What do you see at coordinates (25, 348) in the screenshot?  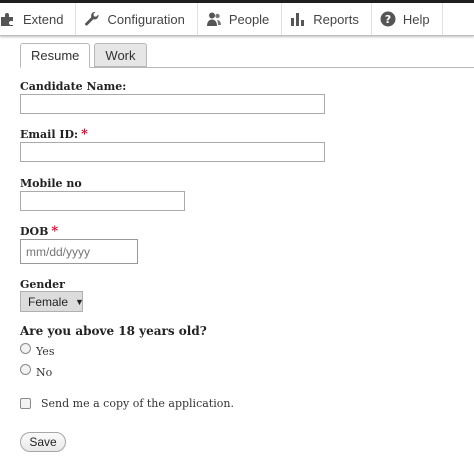 I see `radio-yes` at bounding box center [25, 348].